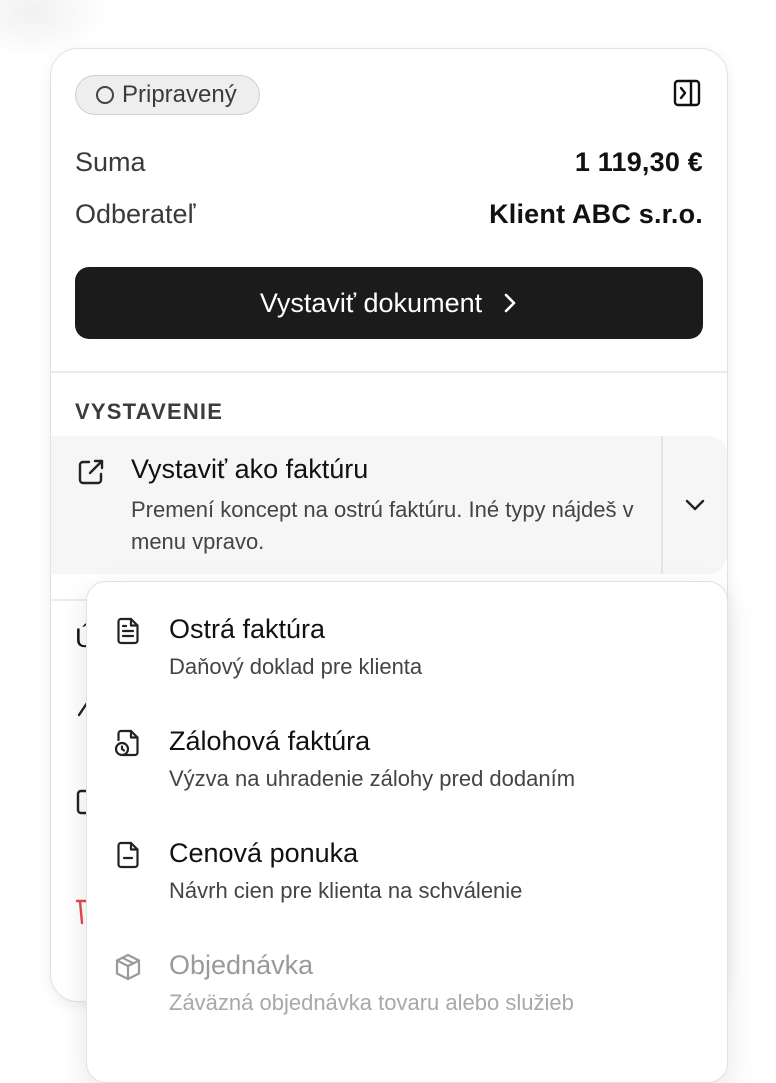 This screenshot has height=1083, width=776. What do you see at coordinates (371, 302) in the screenshot?
I see `issue-document-button-label: Vystaviť dokument` at bounding box center [371, 302].